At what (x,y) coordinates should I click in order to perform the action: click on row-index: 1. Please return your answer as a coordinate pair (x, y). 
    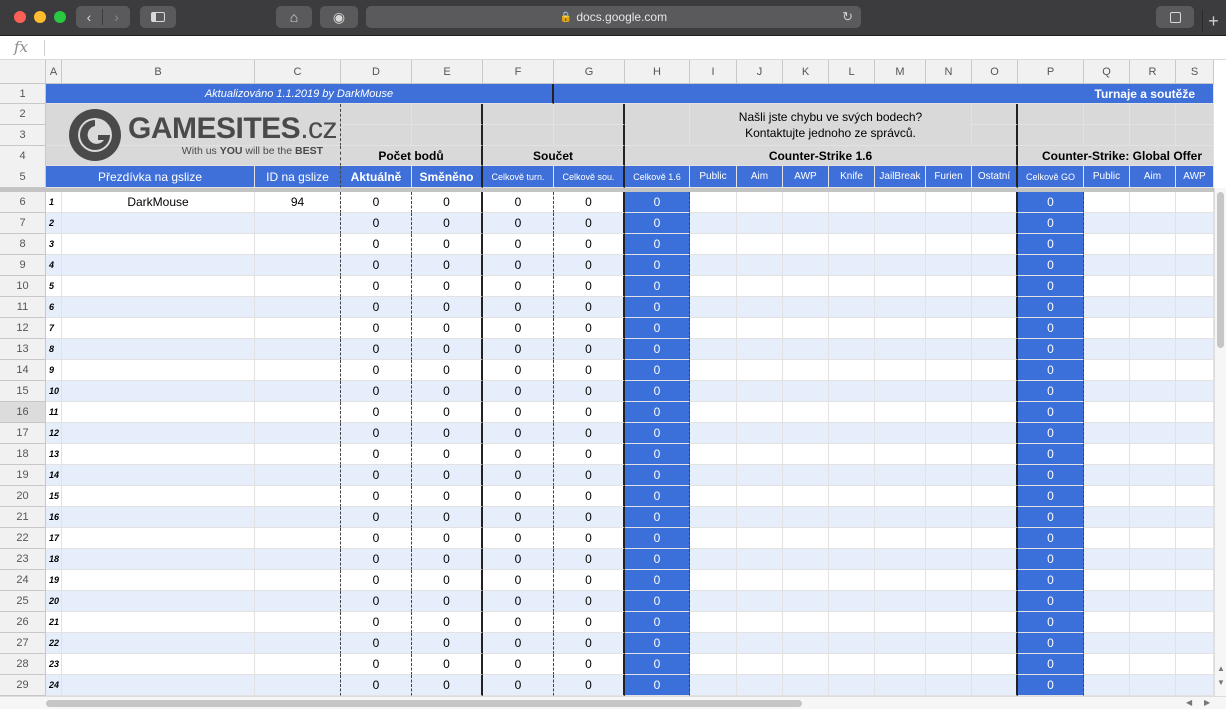
    Looking at the image, I should click on (54, 202).